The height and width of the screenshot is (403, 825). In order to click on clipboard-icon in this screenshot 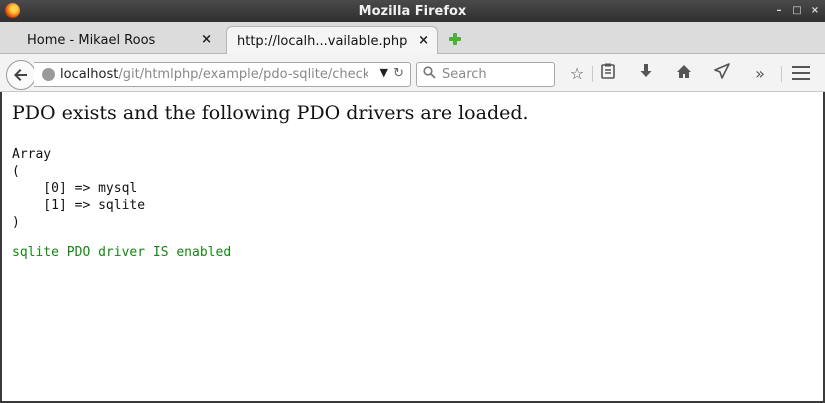, I will do `click(608, 74)`.